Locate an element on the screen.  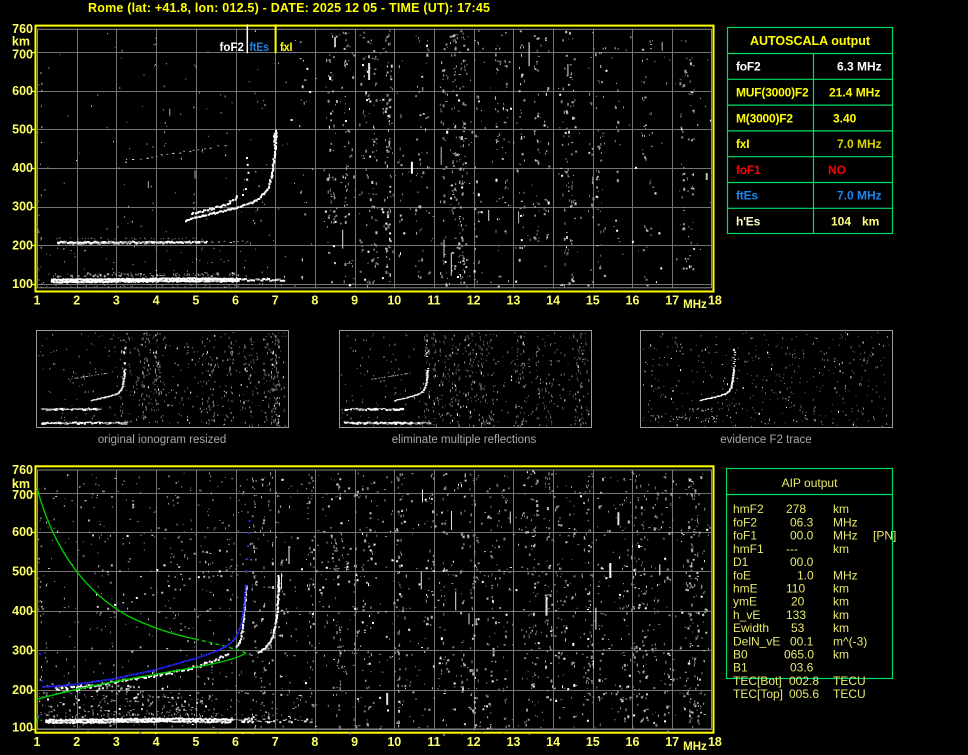
svg-text: evidence F2 trace is located at coordinates (765, 440).